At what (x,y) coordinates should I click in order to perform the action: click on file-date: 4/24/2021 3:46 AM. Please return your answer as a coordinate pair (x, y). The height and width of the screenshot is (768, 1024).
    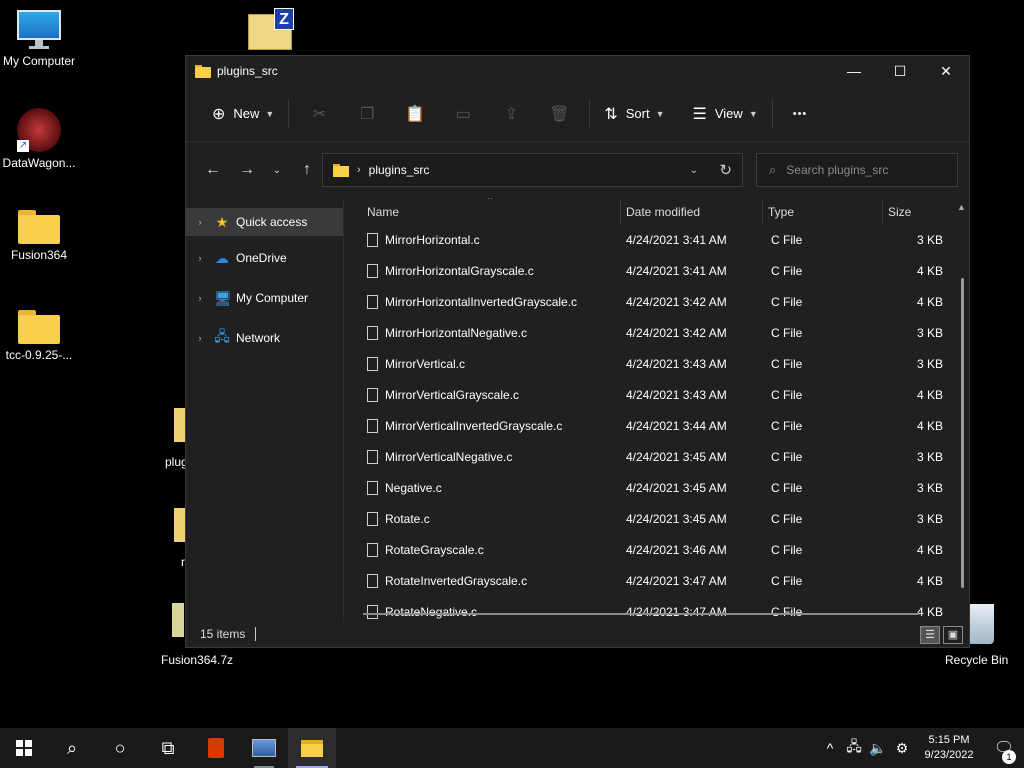
    Looking at the image, I should click on (676, 549).